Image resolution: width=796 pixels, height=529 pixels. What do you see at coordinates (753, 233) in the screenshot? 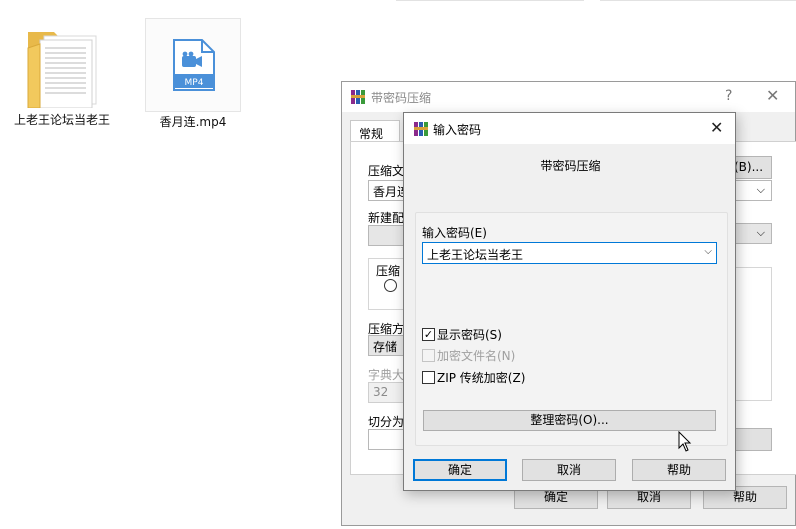
I see `update-mode-select: ⌵` at bounding box center [753, 233].